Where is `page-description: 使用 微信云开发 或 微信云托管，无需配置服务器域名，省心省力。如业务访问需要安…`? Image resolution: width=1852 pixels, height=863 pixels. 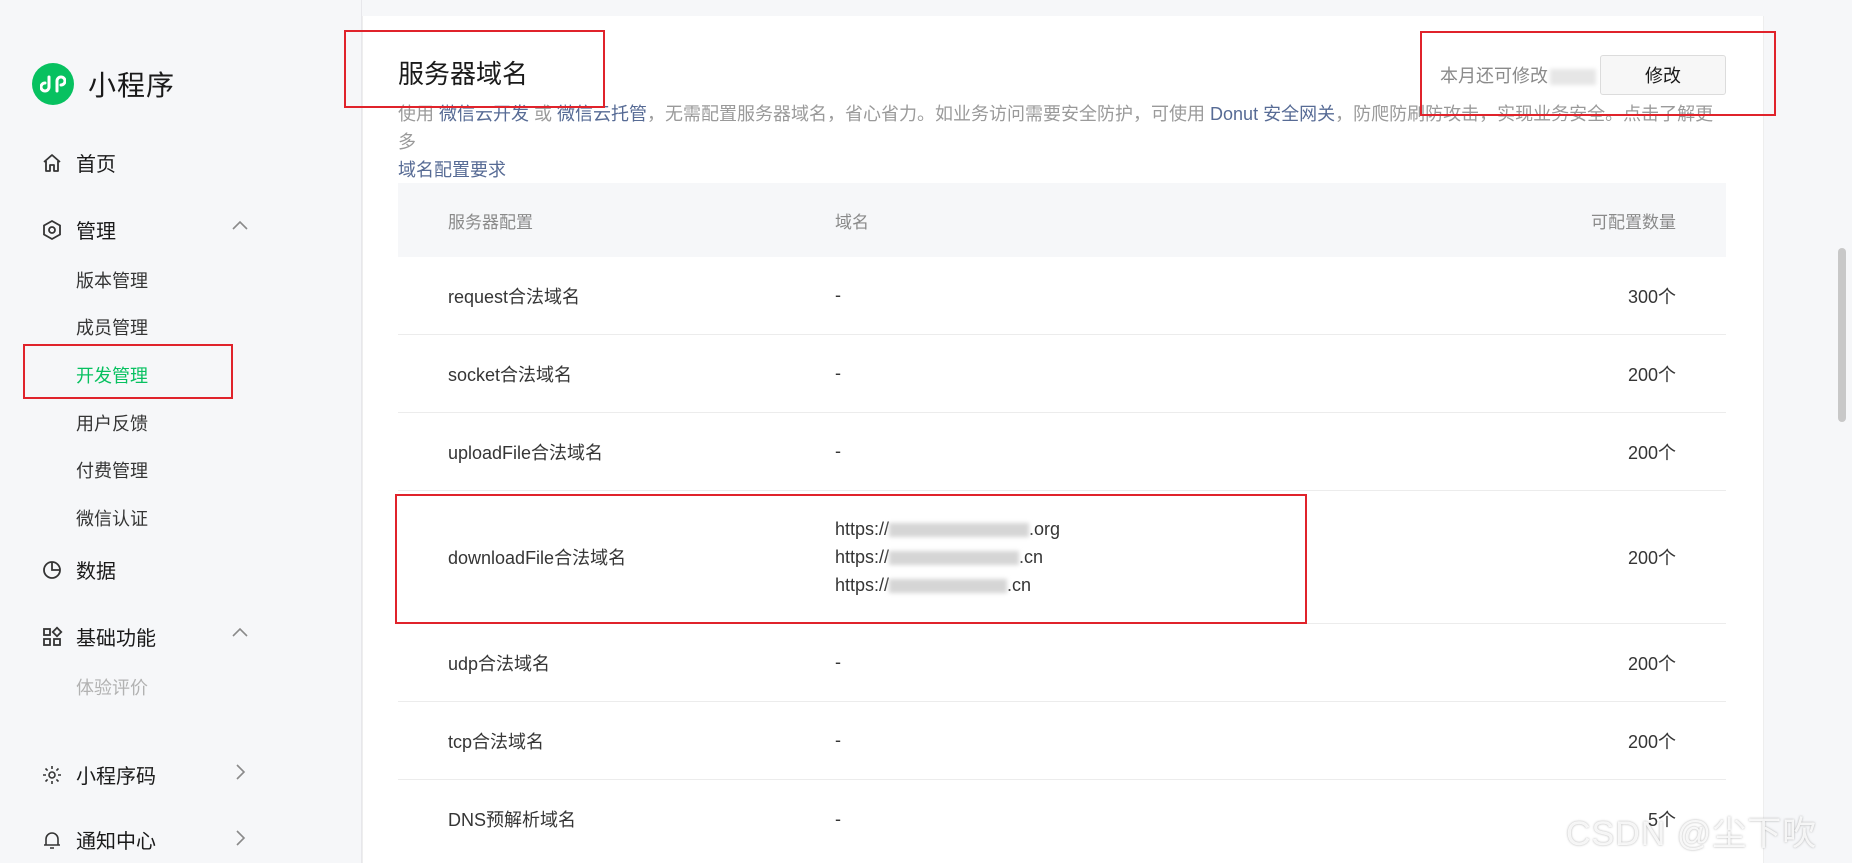 page-description: 使用 微信云开发 或 微信云托管，无需配置服务器域名，省心省力。如业务访问需要安… is located at coordinates (1063, 142).